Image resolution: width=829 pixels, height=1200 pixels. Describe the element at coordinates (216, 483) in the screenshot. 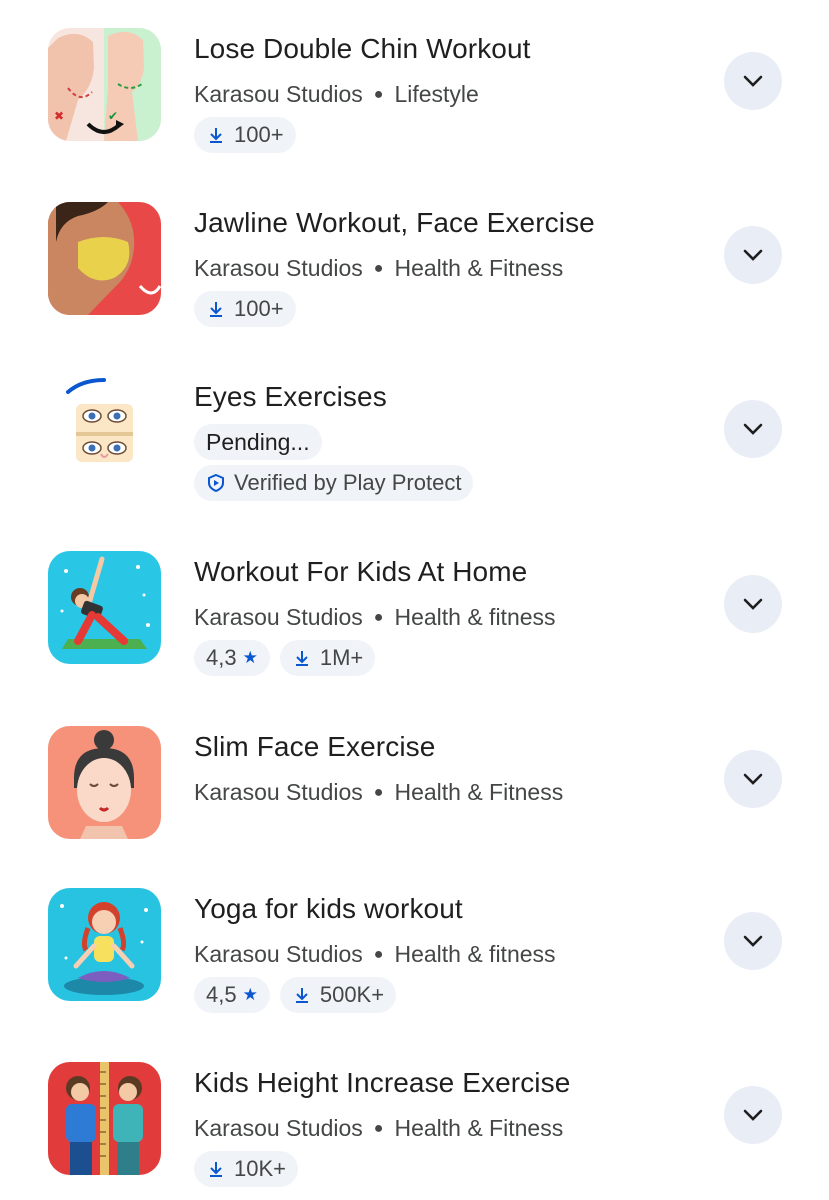

I see `play-protect-shield-icon` at that location.